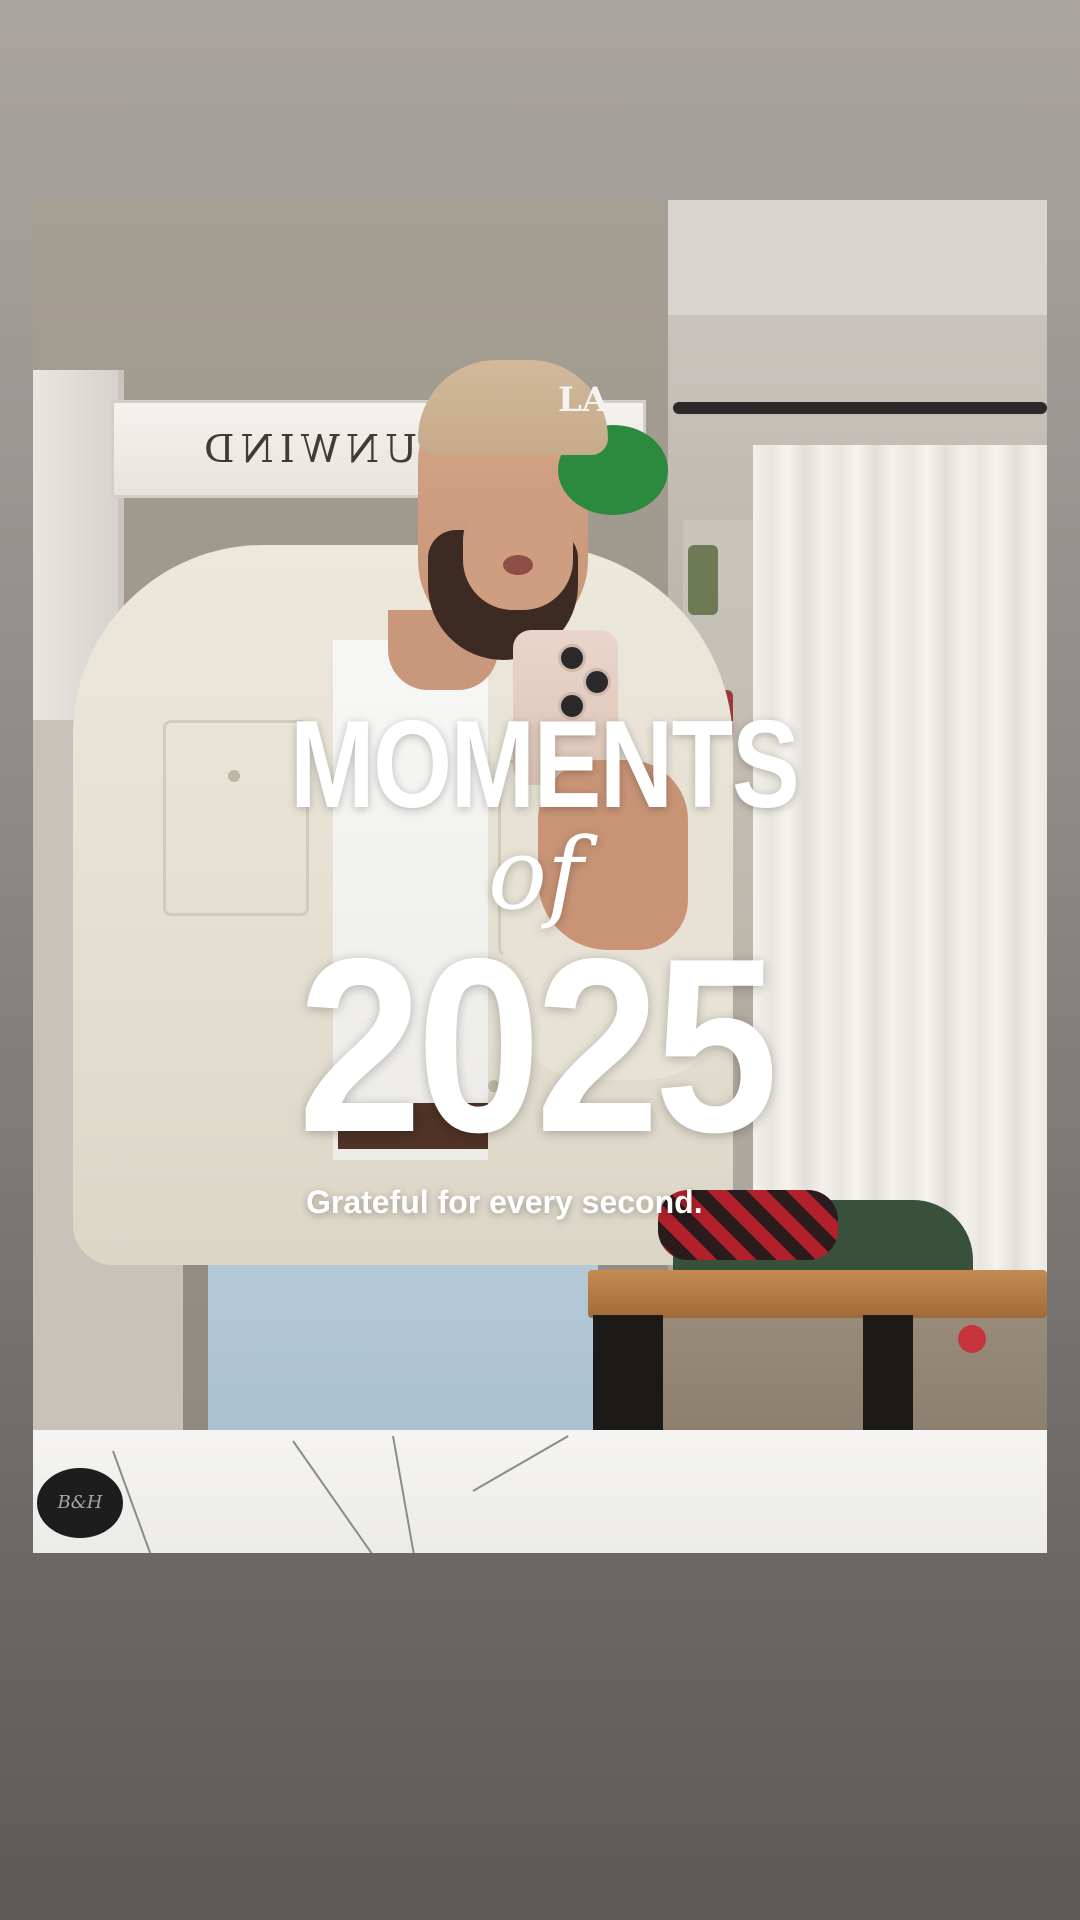  Describe the element at coordinates (504, 1202) in the screenshot. I see `subtitle: Grateful for every second.` at that location.